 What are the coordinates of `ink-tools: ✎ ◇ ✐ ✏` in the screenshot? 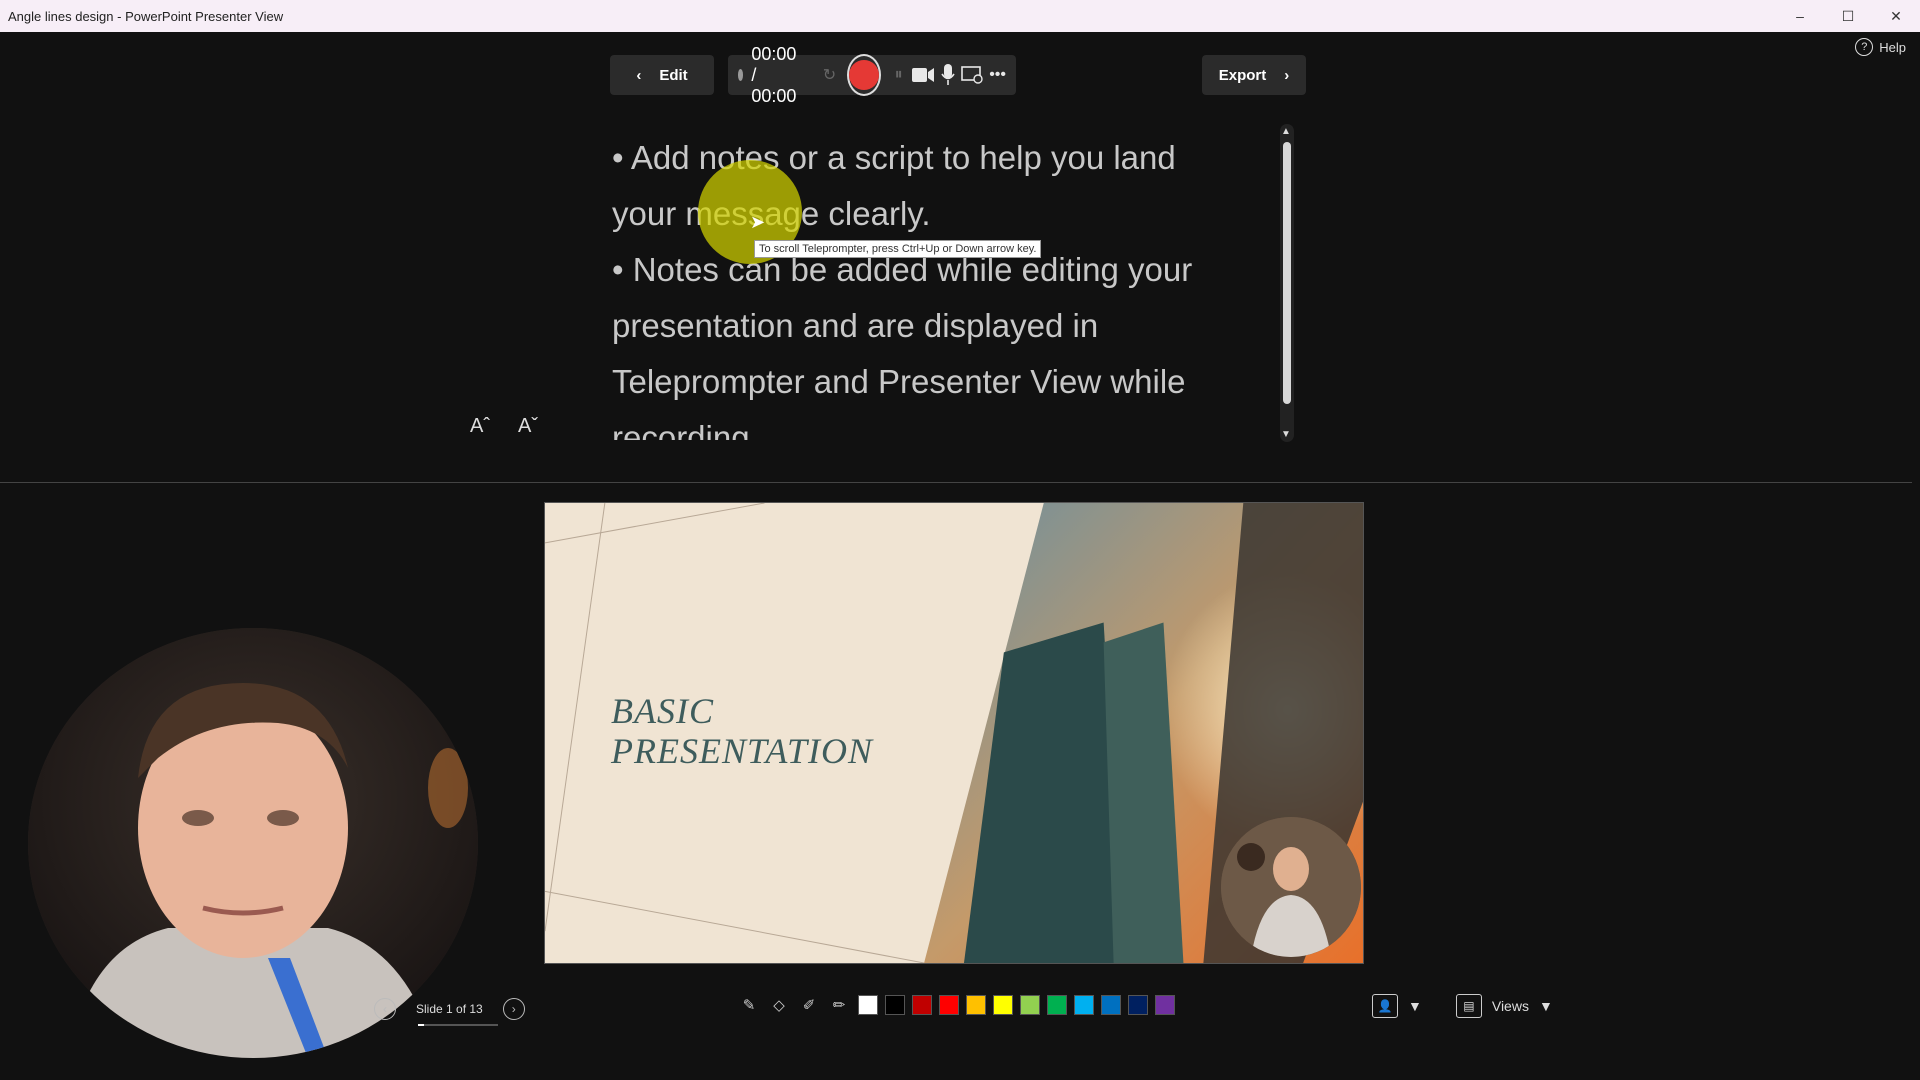 It's located at (956, 1005).